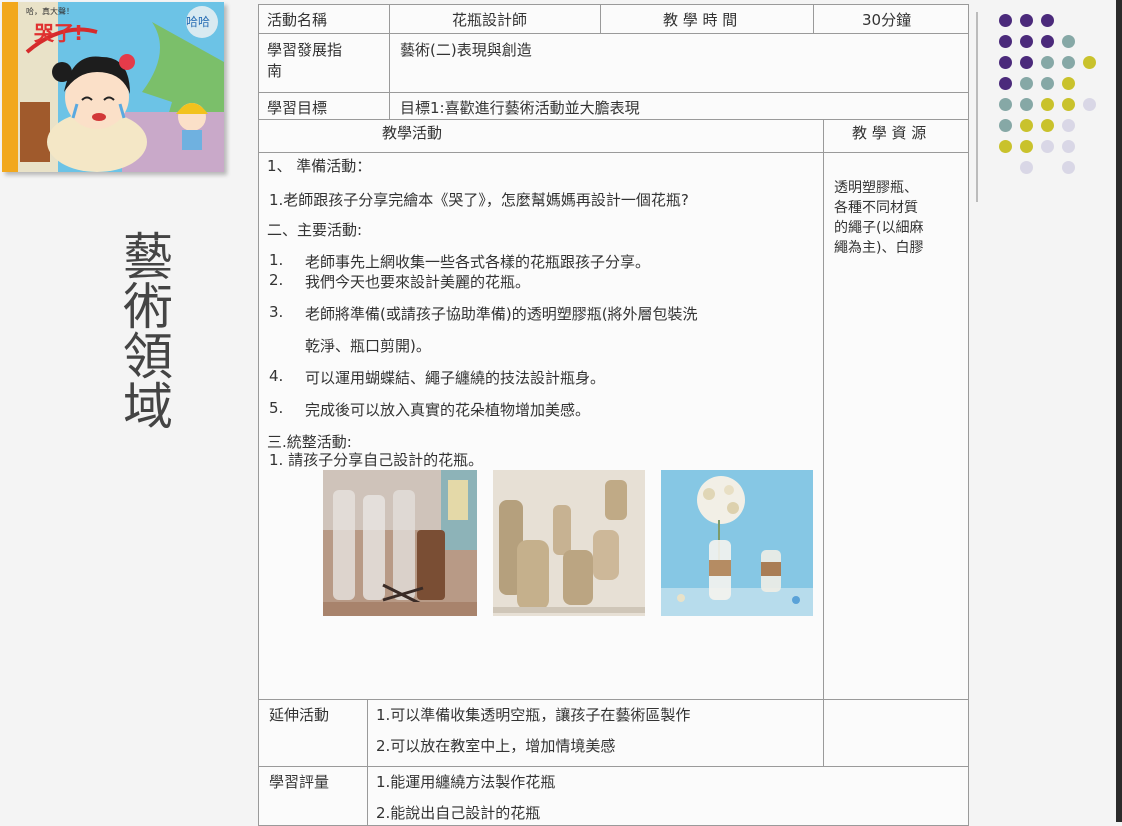 This screenshot has width=1122, height=826. I want to click on book-corner-mark: 哈哈, so click(198, 22).